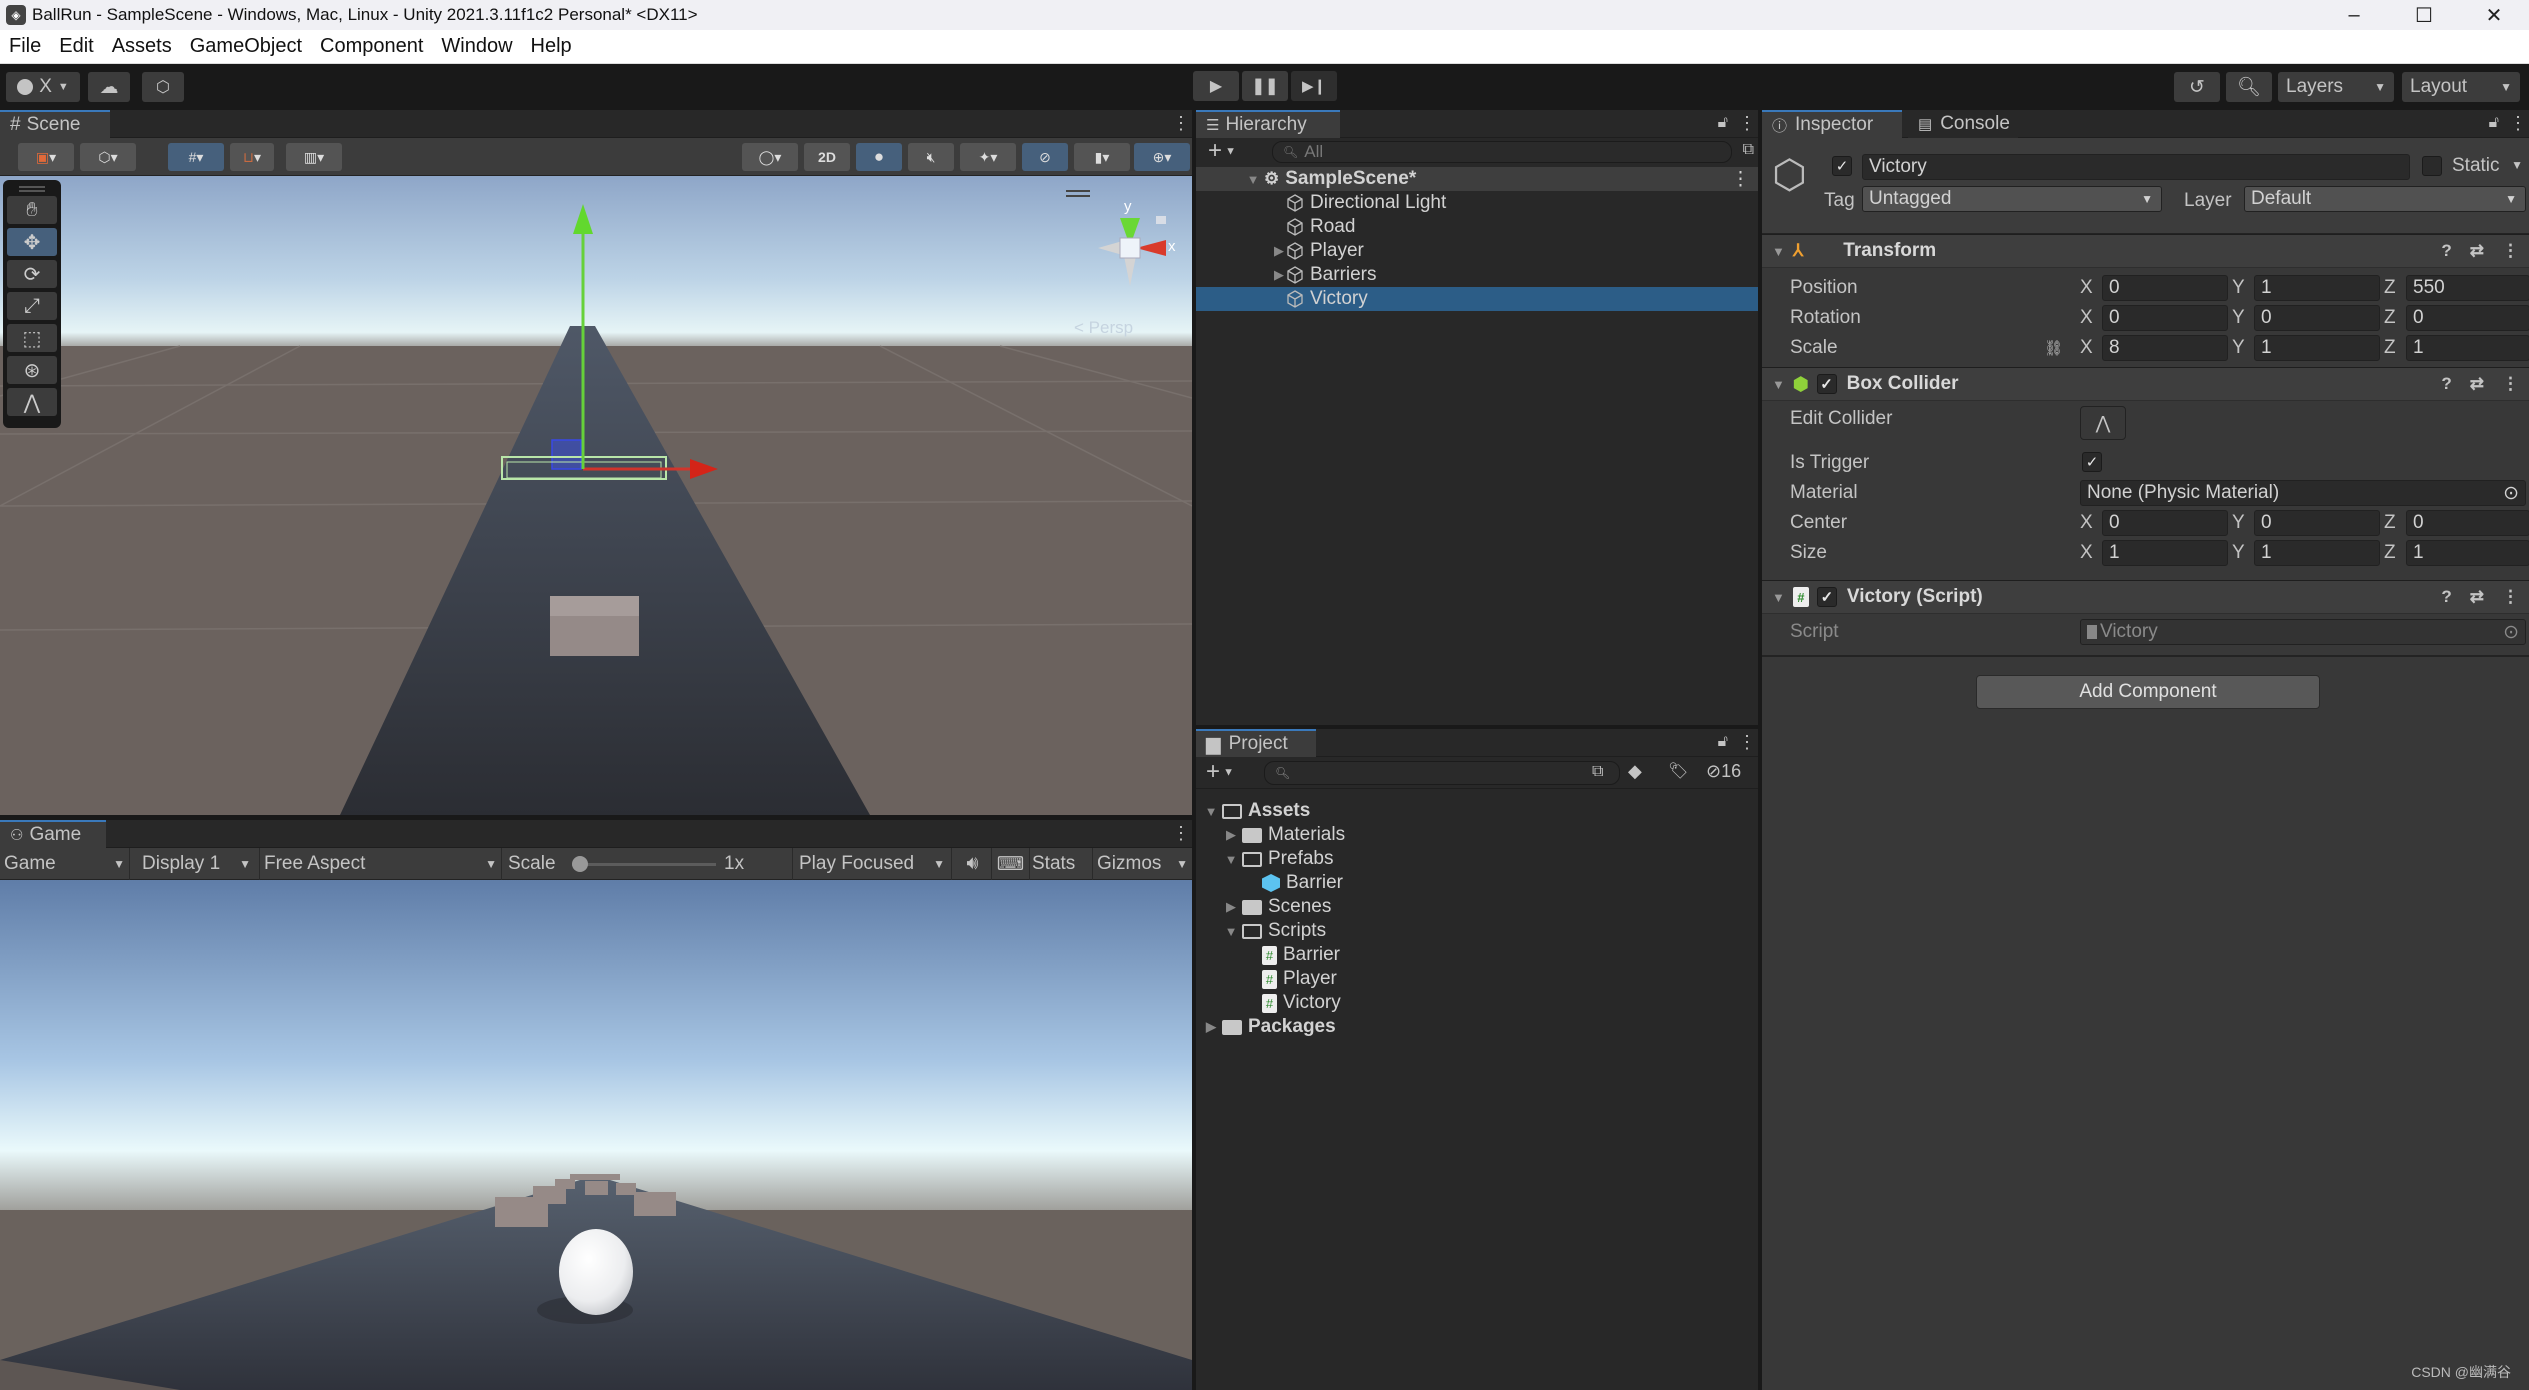 The width and height of the screenshot is (2529, 1390). I want to click on object-name-input: Victory, so click(2136, 167).